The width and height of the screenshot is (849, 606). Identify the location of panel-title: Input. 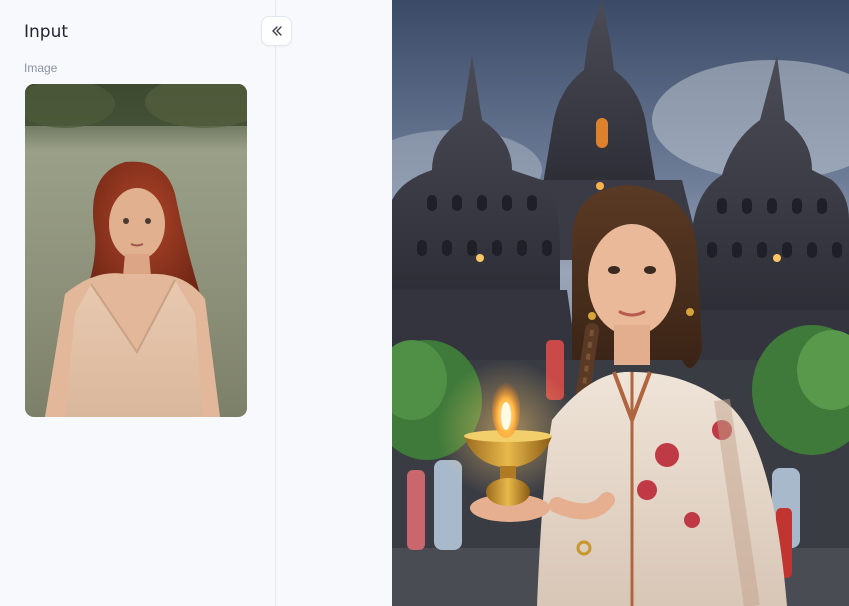
(46, 32).